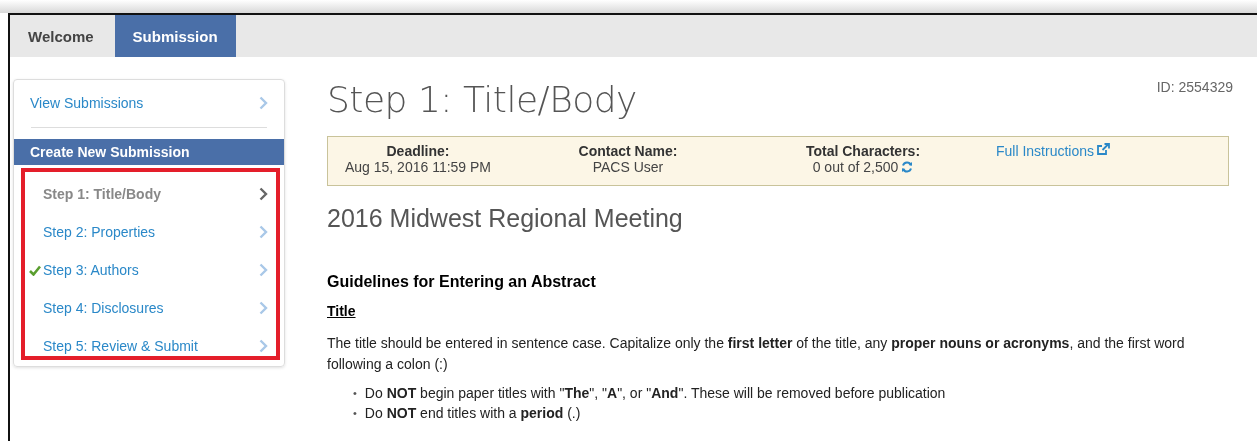 Image resolution: width=1257 pixels, height=441 pixels. I want to click on view-submissions-link: View Submissions, so click(87, 103).